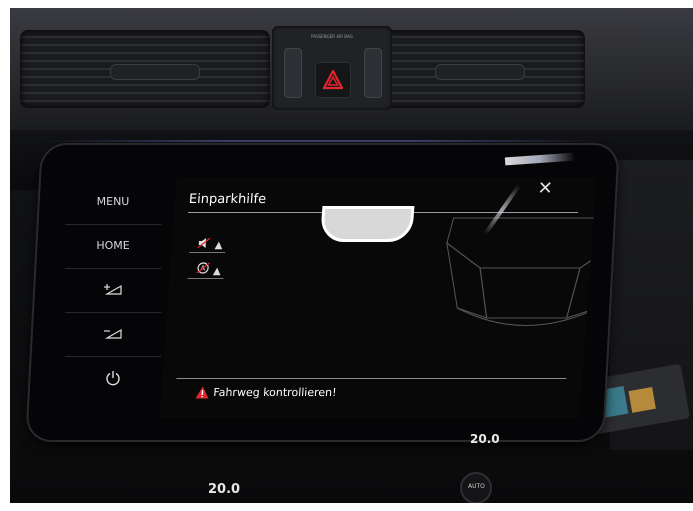  I want to click on home-button: HOME, so click(113, 246).